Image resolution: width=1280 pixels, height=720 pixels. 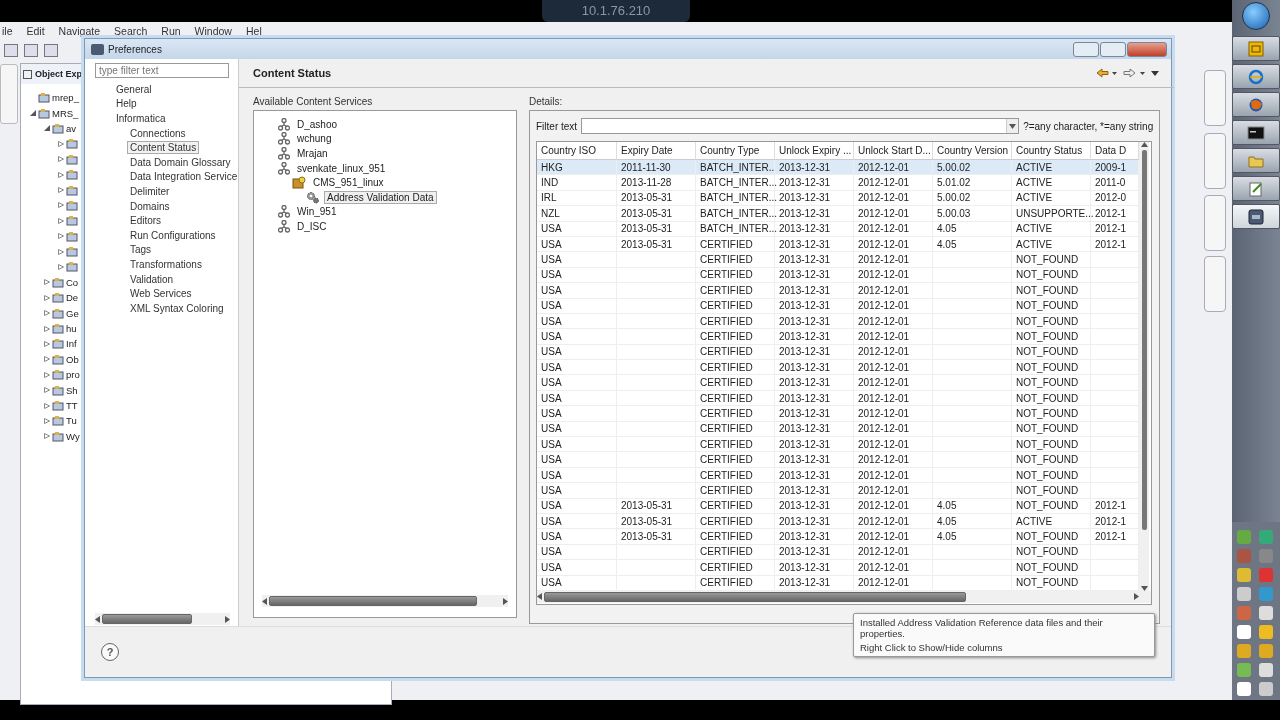 I want to click on nav-item: Informatica, so click(x=141, y=118).